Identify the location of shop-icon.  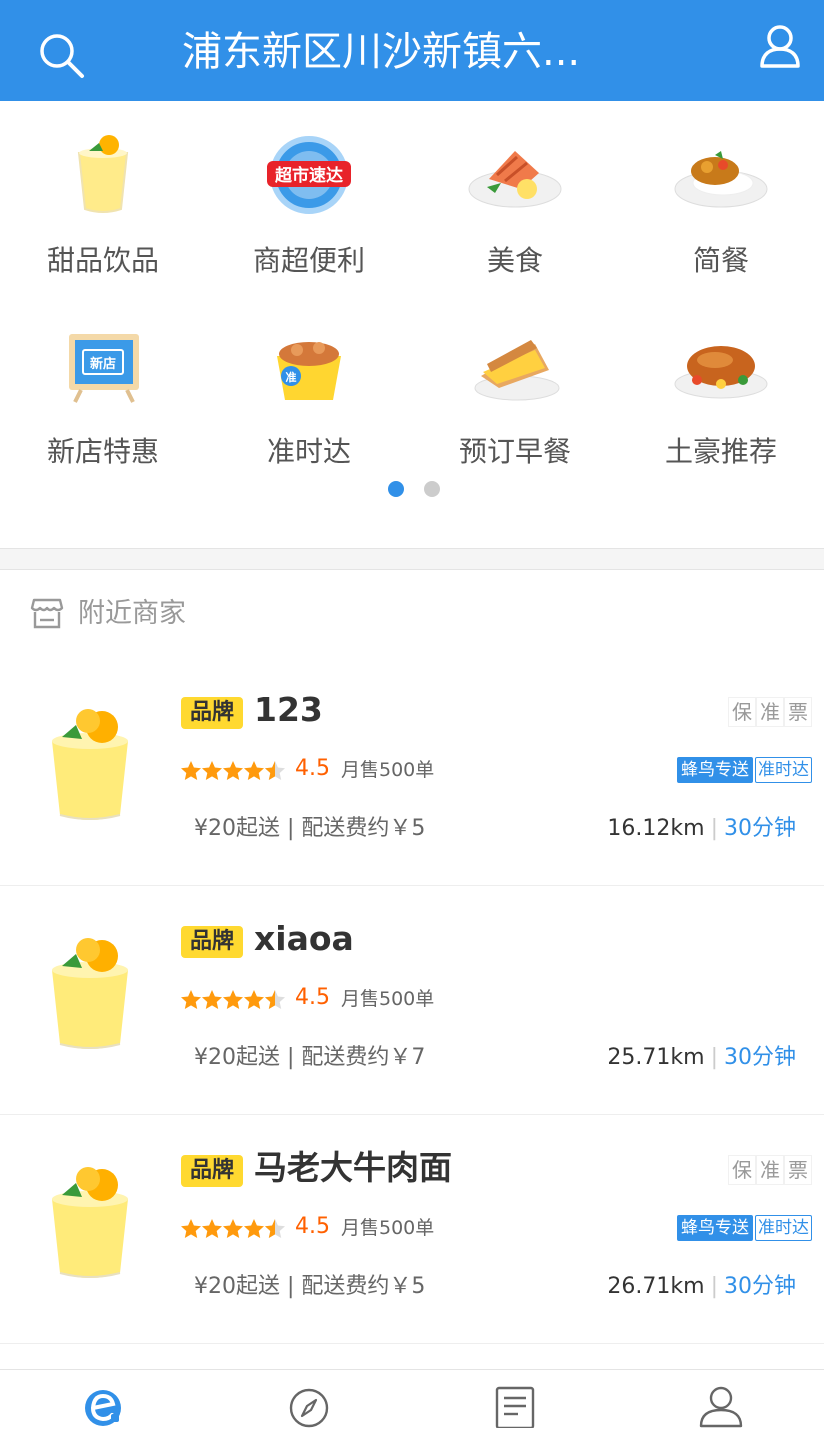
(47, 613).